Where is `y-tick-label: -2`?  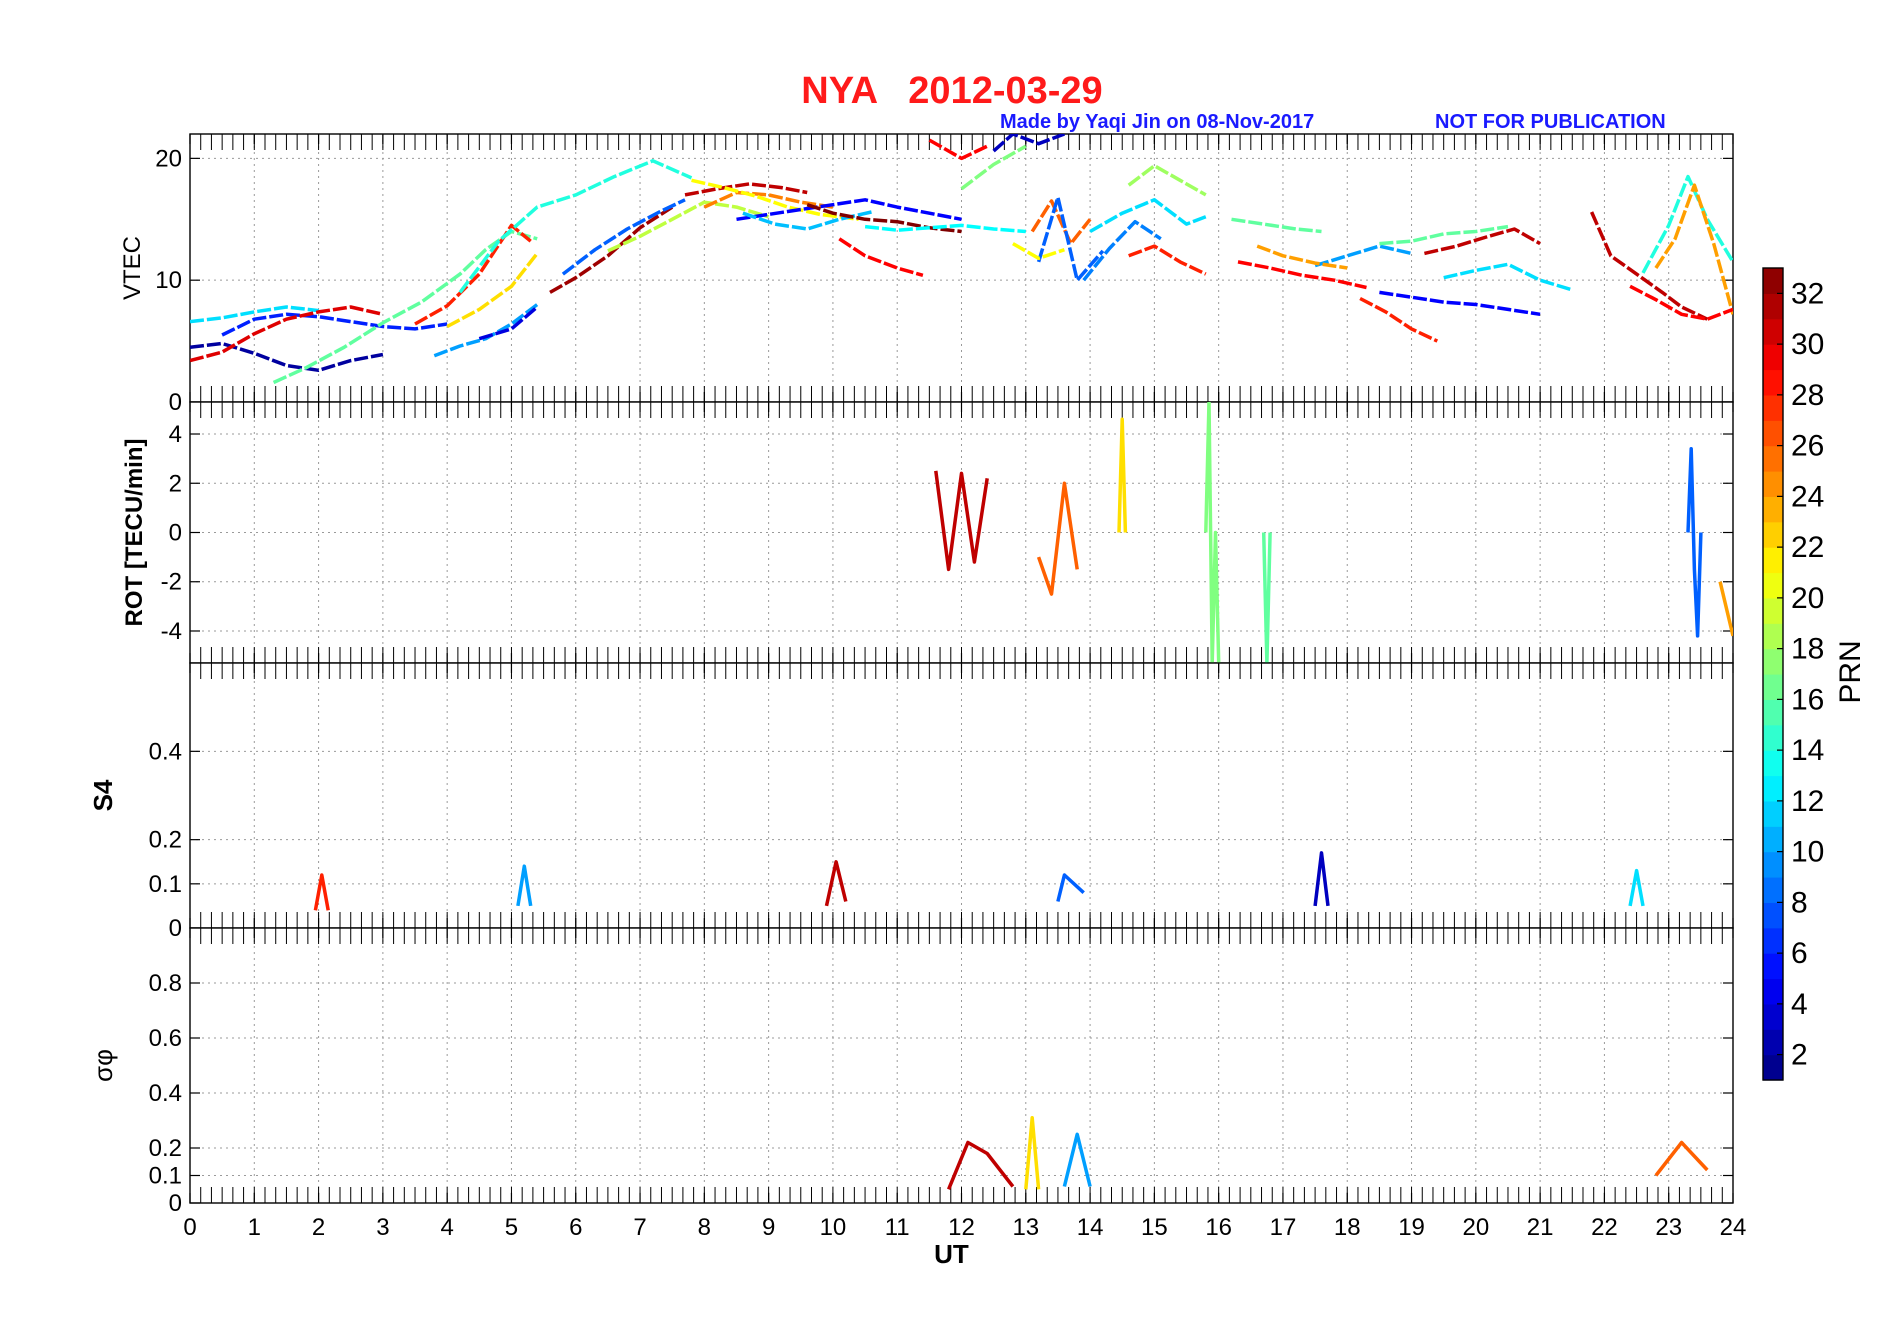
y-tick-label: -2 is located at coordinates (171, 582).